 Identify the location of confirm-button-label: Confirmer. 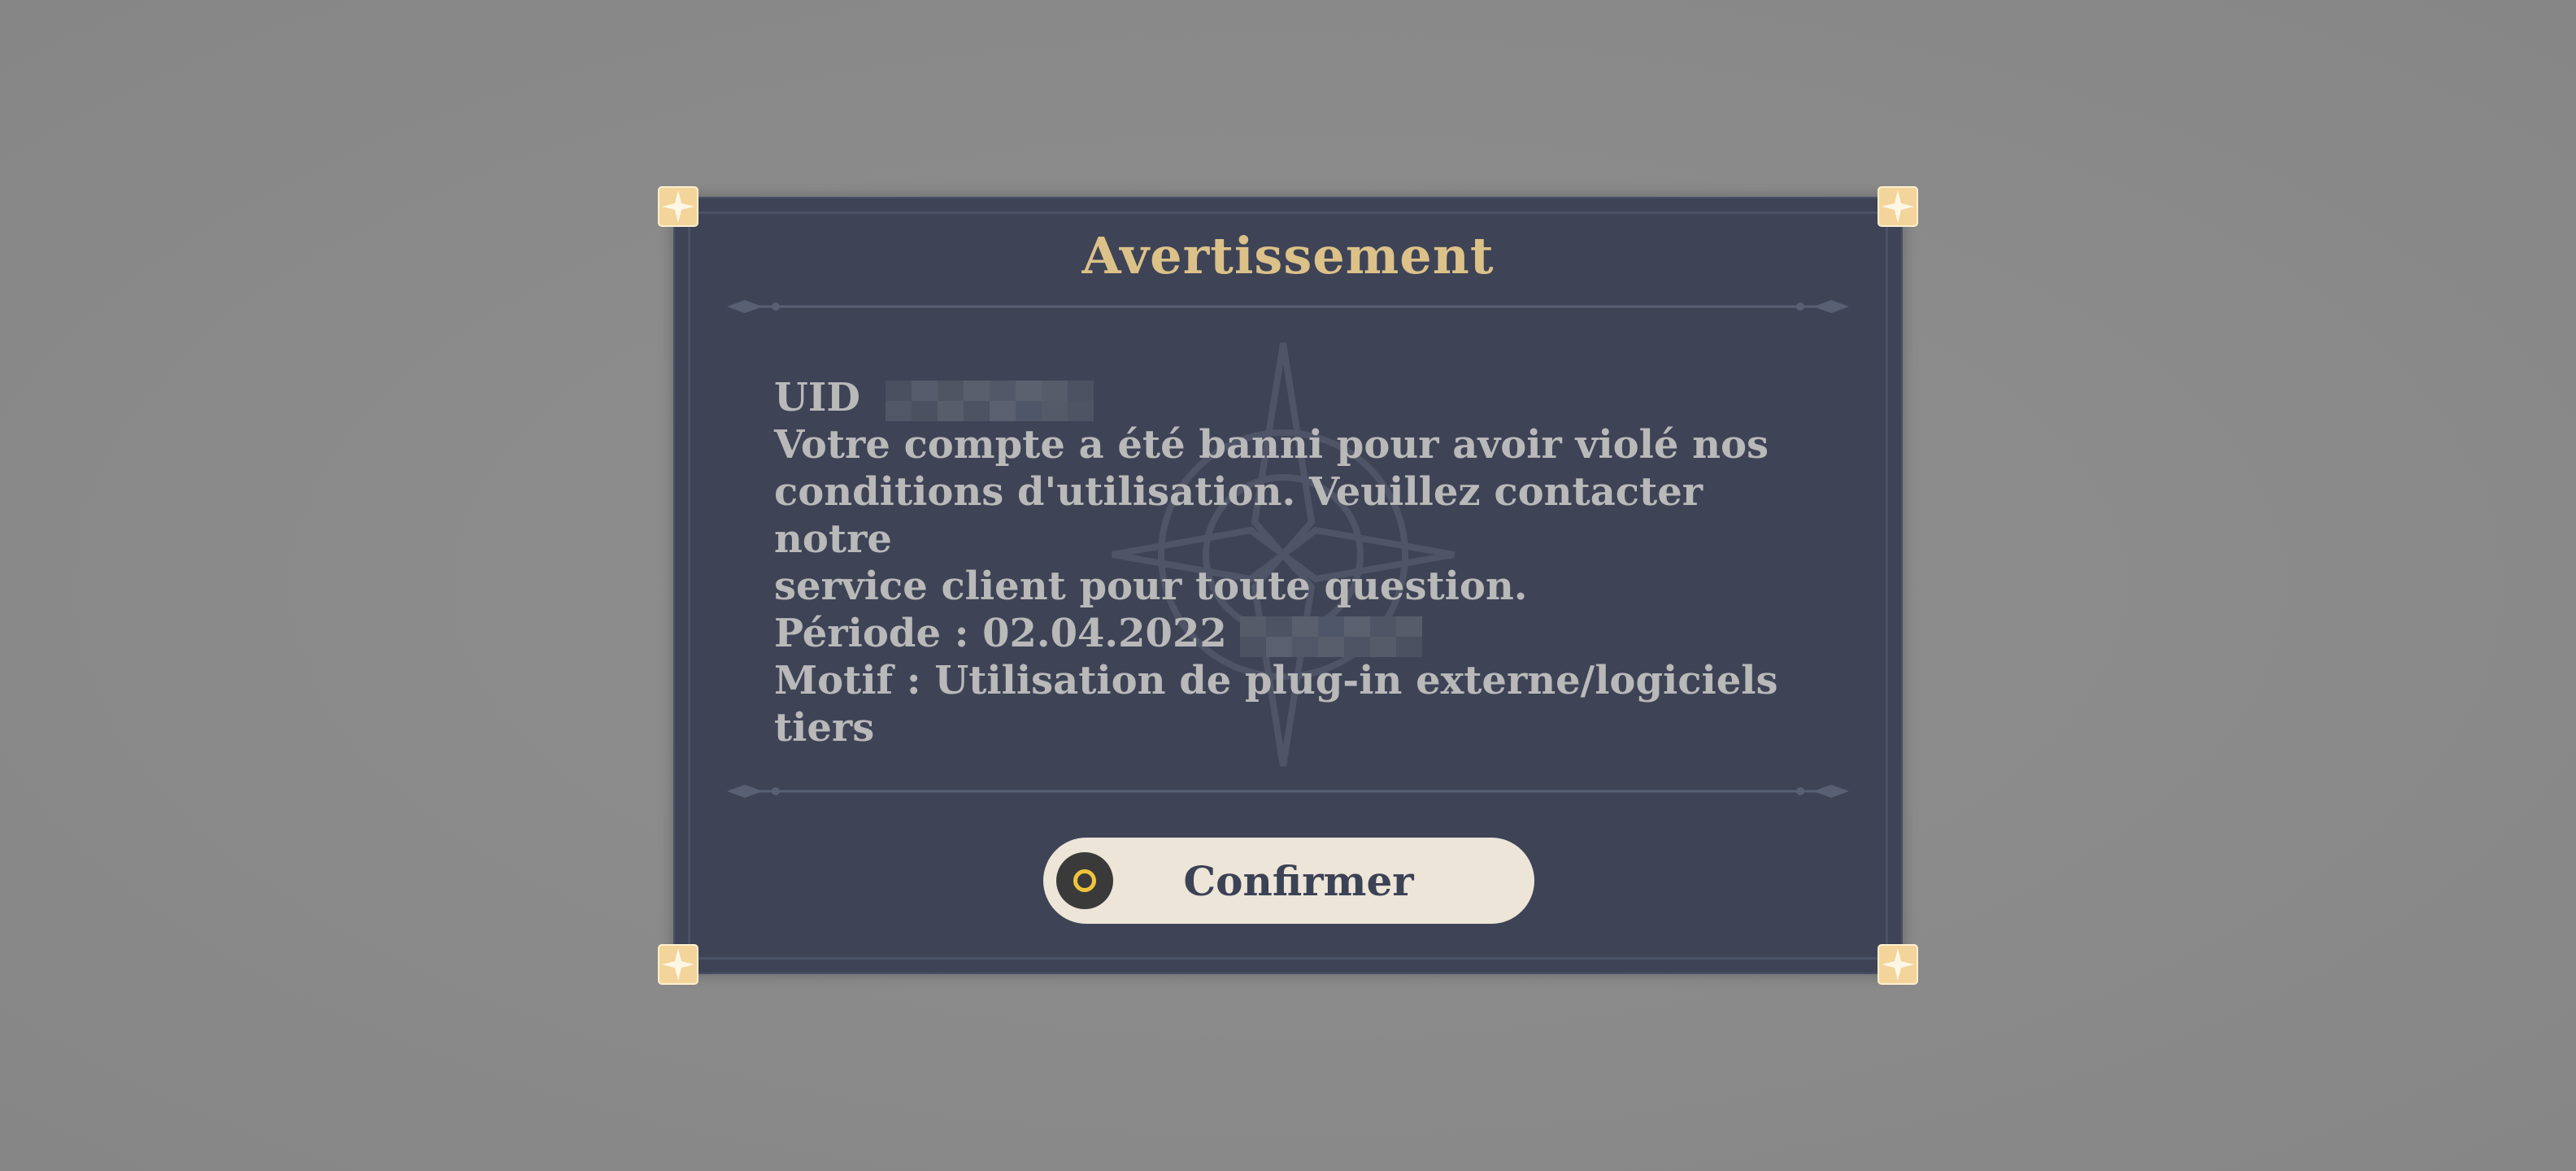
(1299, 881).